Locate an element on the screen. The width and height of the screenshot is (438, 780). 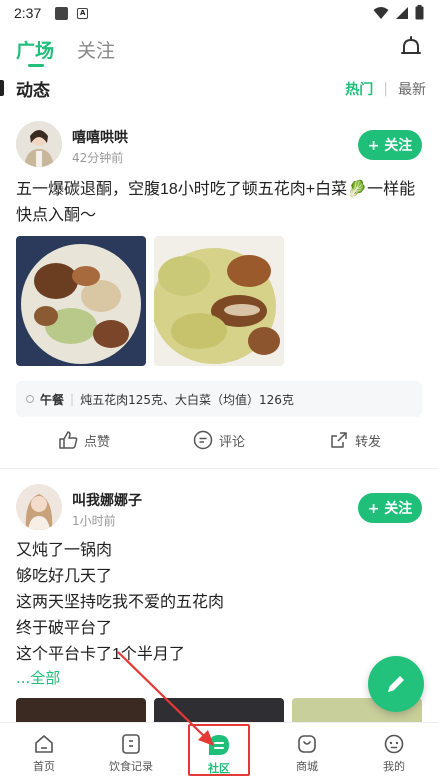
annotation-arrow is located at coordinates (165, 698).